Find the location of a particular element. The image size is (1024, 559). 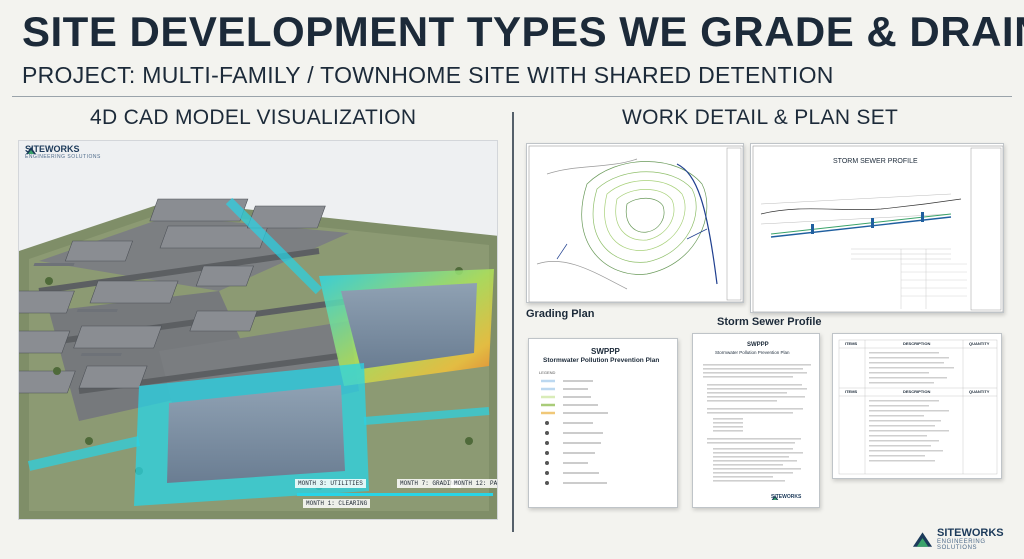

grading-plan-sheet is located at coordinates (635, 223).